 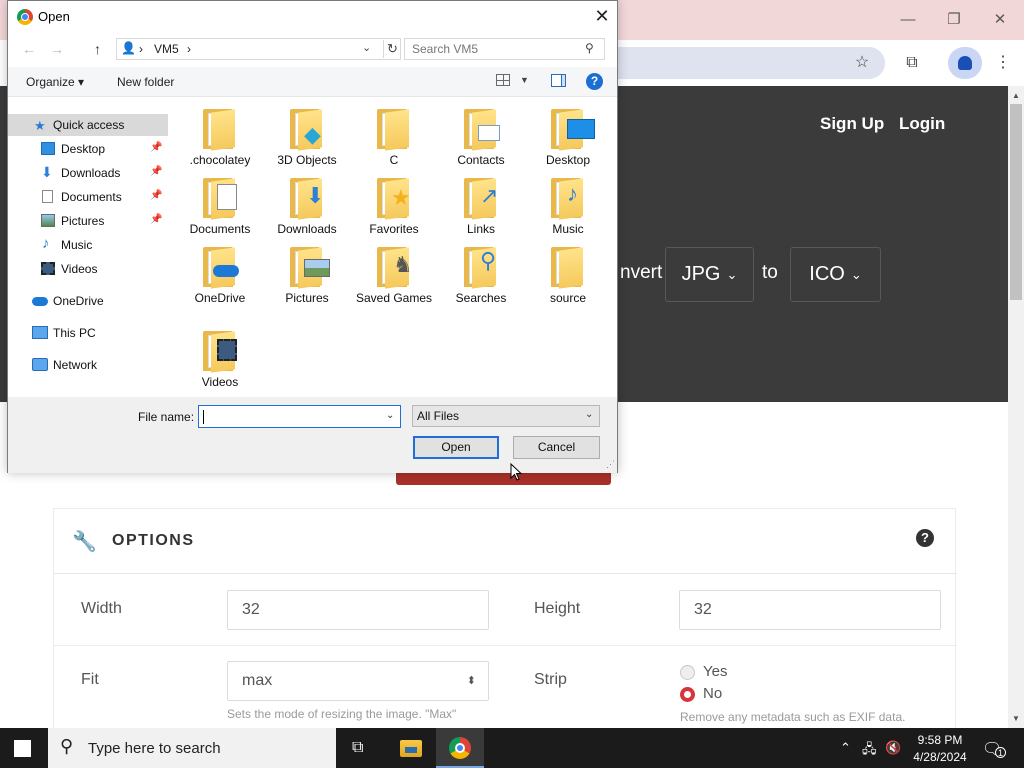 What do you see at coordinates (145, 82) in the screenshot?
I see `new-folder-button: New folder` at bounding box center [145, 82].